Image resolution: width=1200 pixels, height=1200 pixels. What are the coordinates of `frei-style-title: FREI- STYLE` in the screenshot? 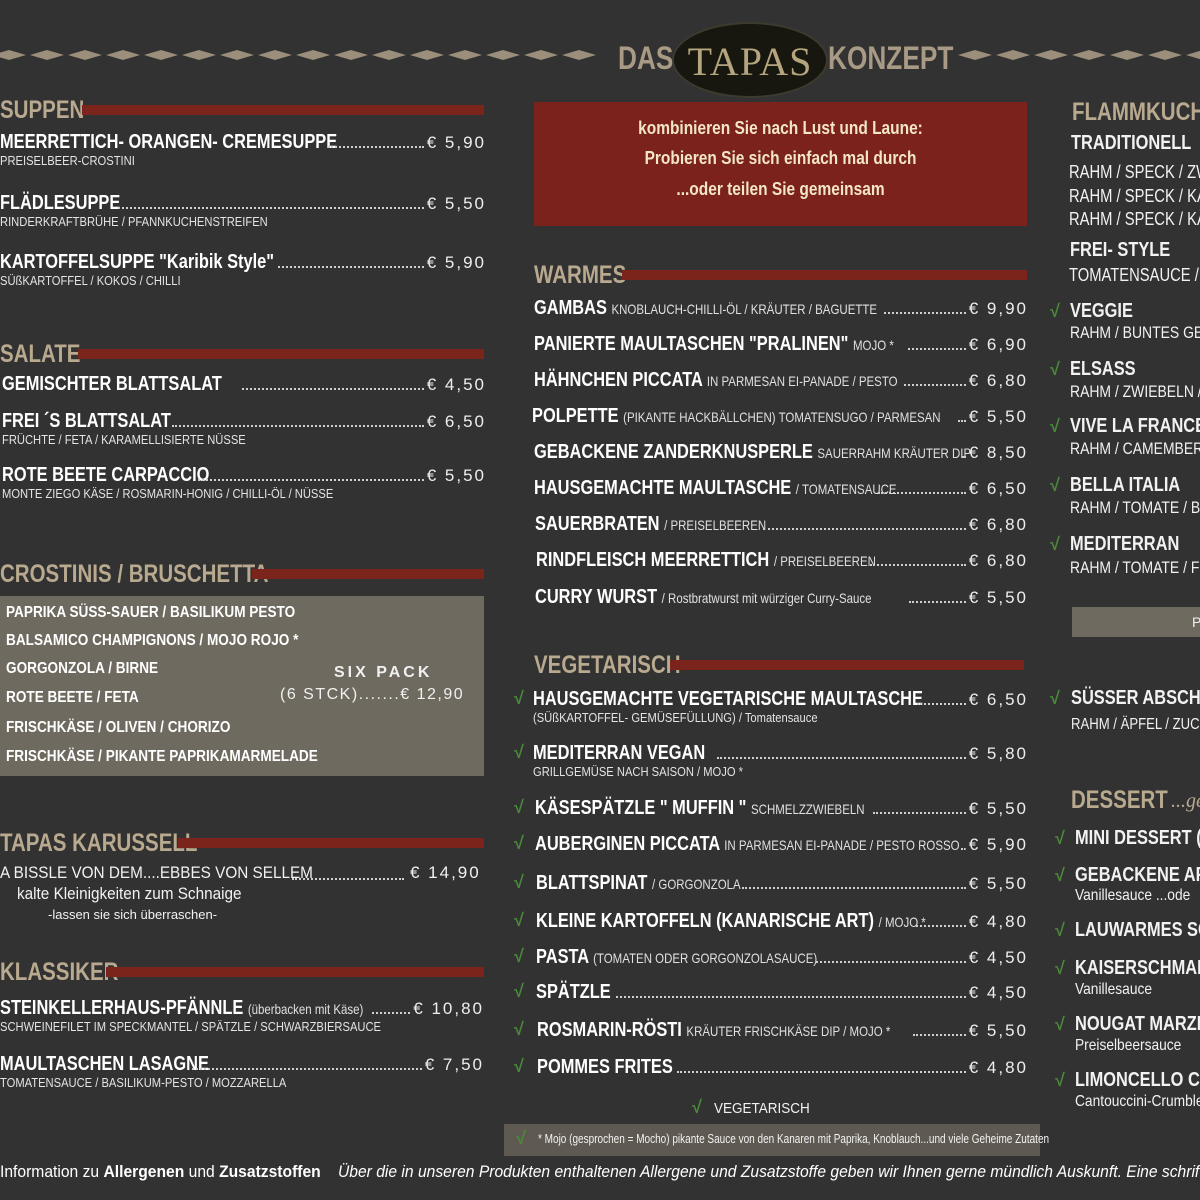 It's located at (1120, 250).